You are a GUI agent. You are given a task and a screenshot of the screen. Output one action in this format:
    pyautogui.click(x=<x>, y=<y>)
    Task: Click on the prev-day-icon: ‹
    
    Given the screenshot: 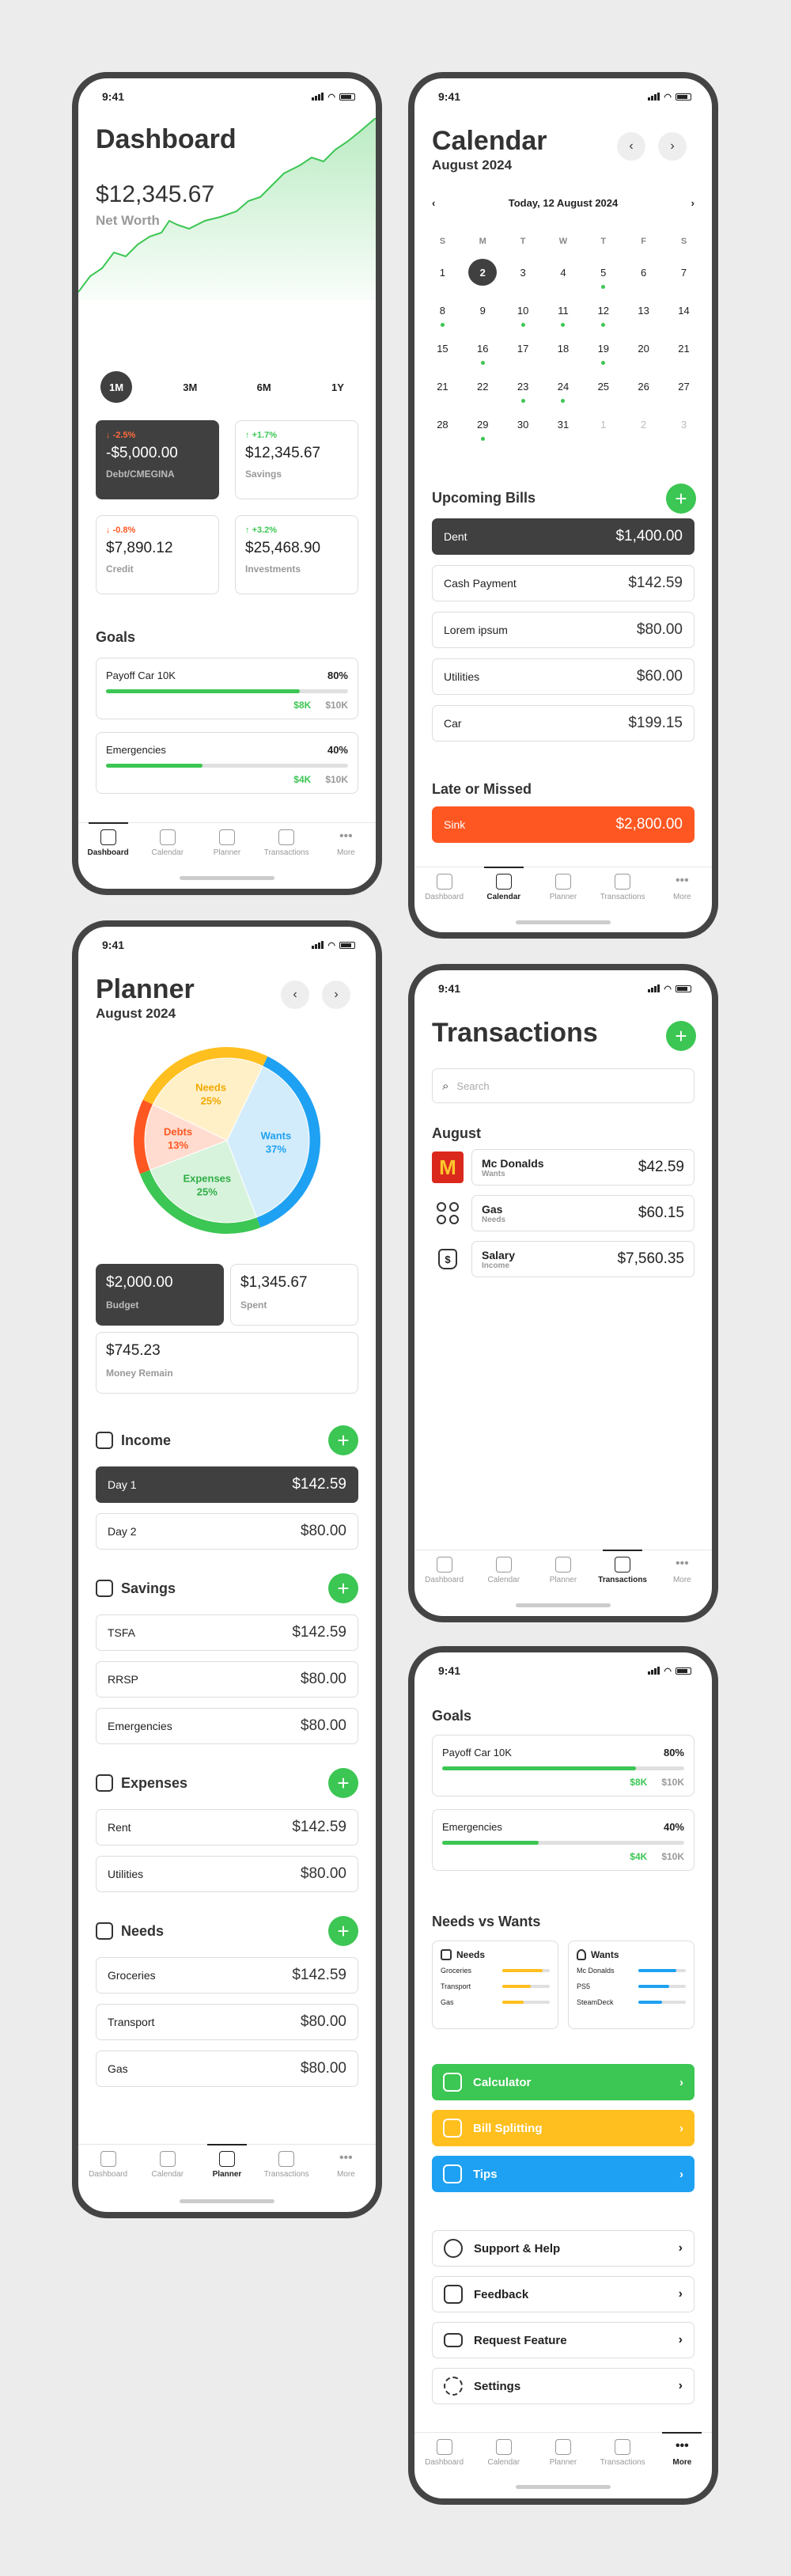 What is the action you would take?
    pyautogui.click(x=433, y=203)
    